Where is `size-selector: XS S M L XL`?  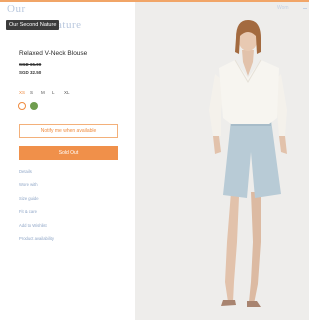
size-selector: XS S M L XL is located at coordinates (47, 92).